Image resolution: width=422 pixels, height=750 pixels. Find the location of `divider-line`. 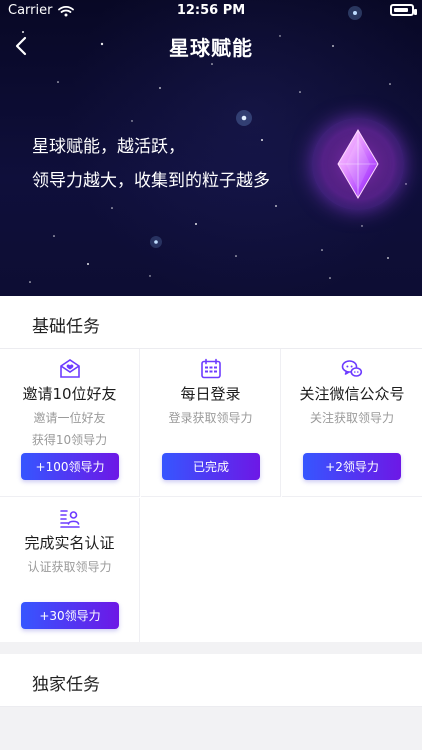

divider-line is located at coordinates (211, 706).